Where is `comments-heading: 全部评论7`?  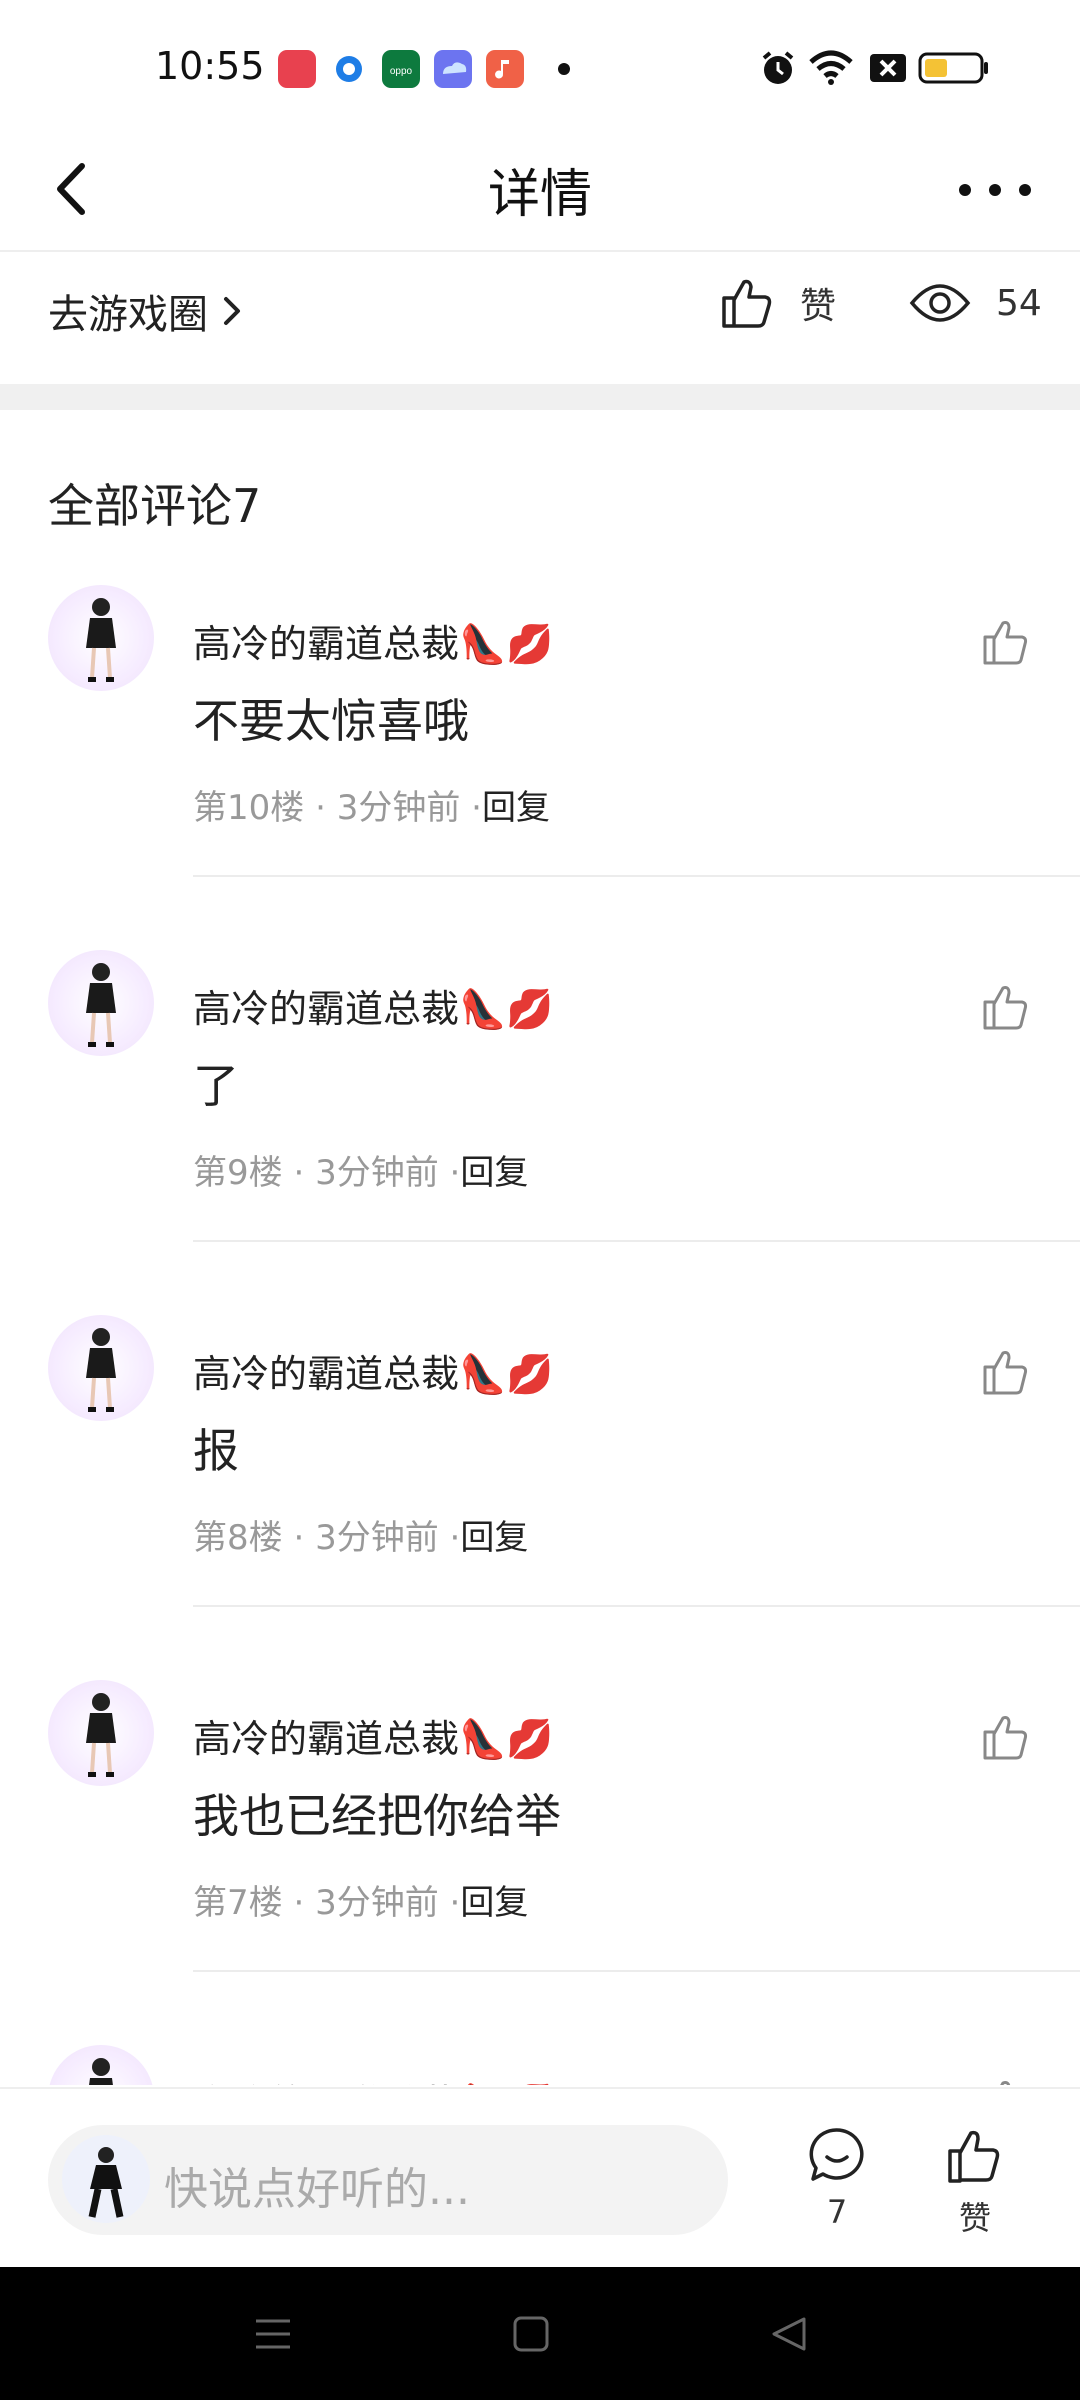 comments-heading: 全部评论7 is located at coordinates (155, 506).